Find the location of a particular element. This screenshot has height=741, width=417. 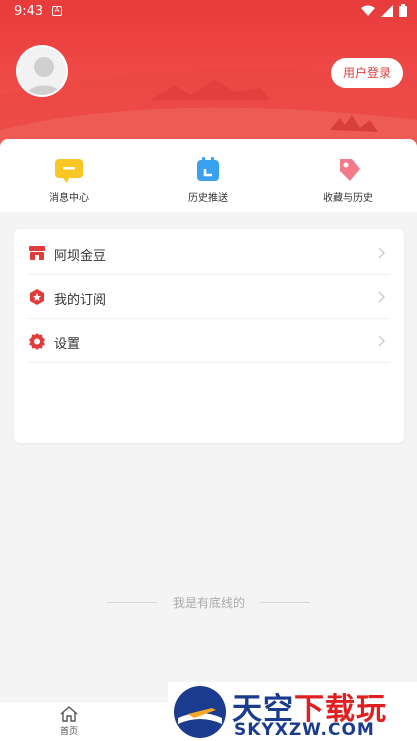

login-button: 用户登录 is located at coordinates (367, 73).